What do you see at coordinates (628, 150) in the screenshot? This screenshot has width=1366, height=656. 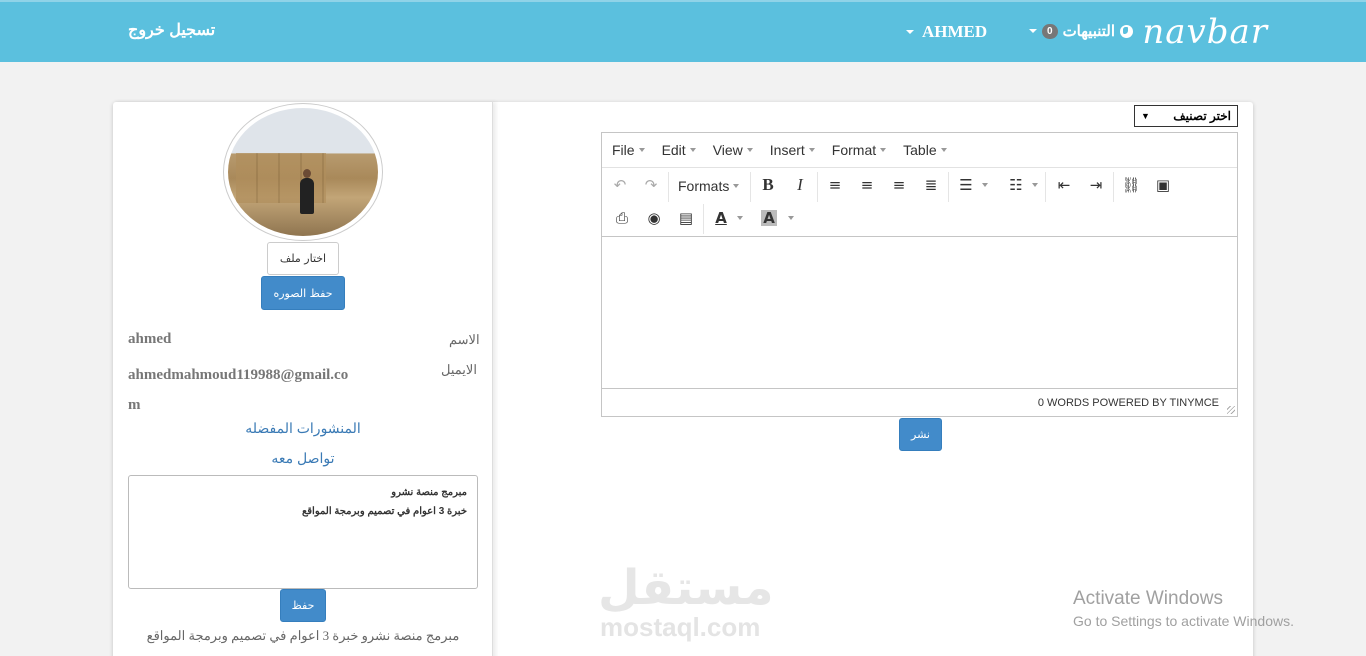 I see `menu-file: File` at bounding box center [628, 150].